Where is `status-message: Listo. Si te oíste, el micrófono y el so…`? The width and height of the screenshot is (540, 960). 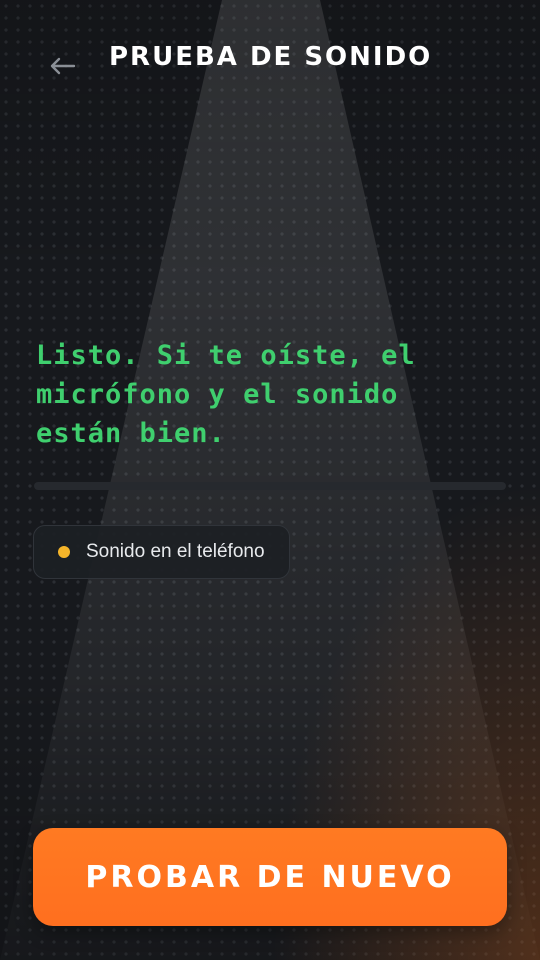
status-message: Listo. Si te oíste, el micrófono y el so… is located at coordinates (226, 394).